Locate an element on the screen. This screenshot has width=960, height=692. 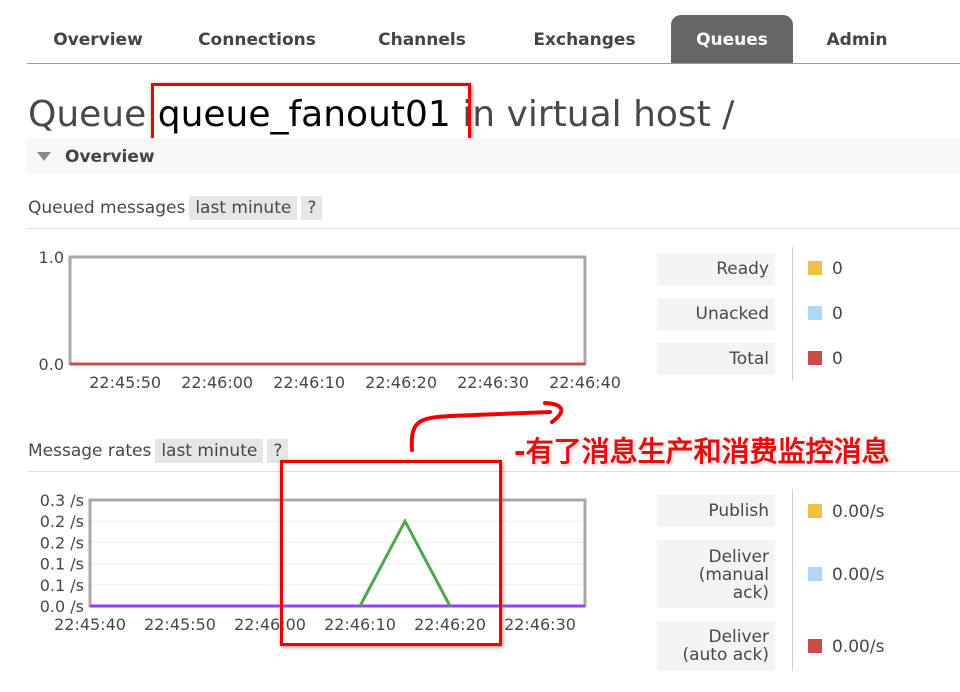
x-tick-label: 22:45:40 is located at coordinates (90, 624).